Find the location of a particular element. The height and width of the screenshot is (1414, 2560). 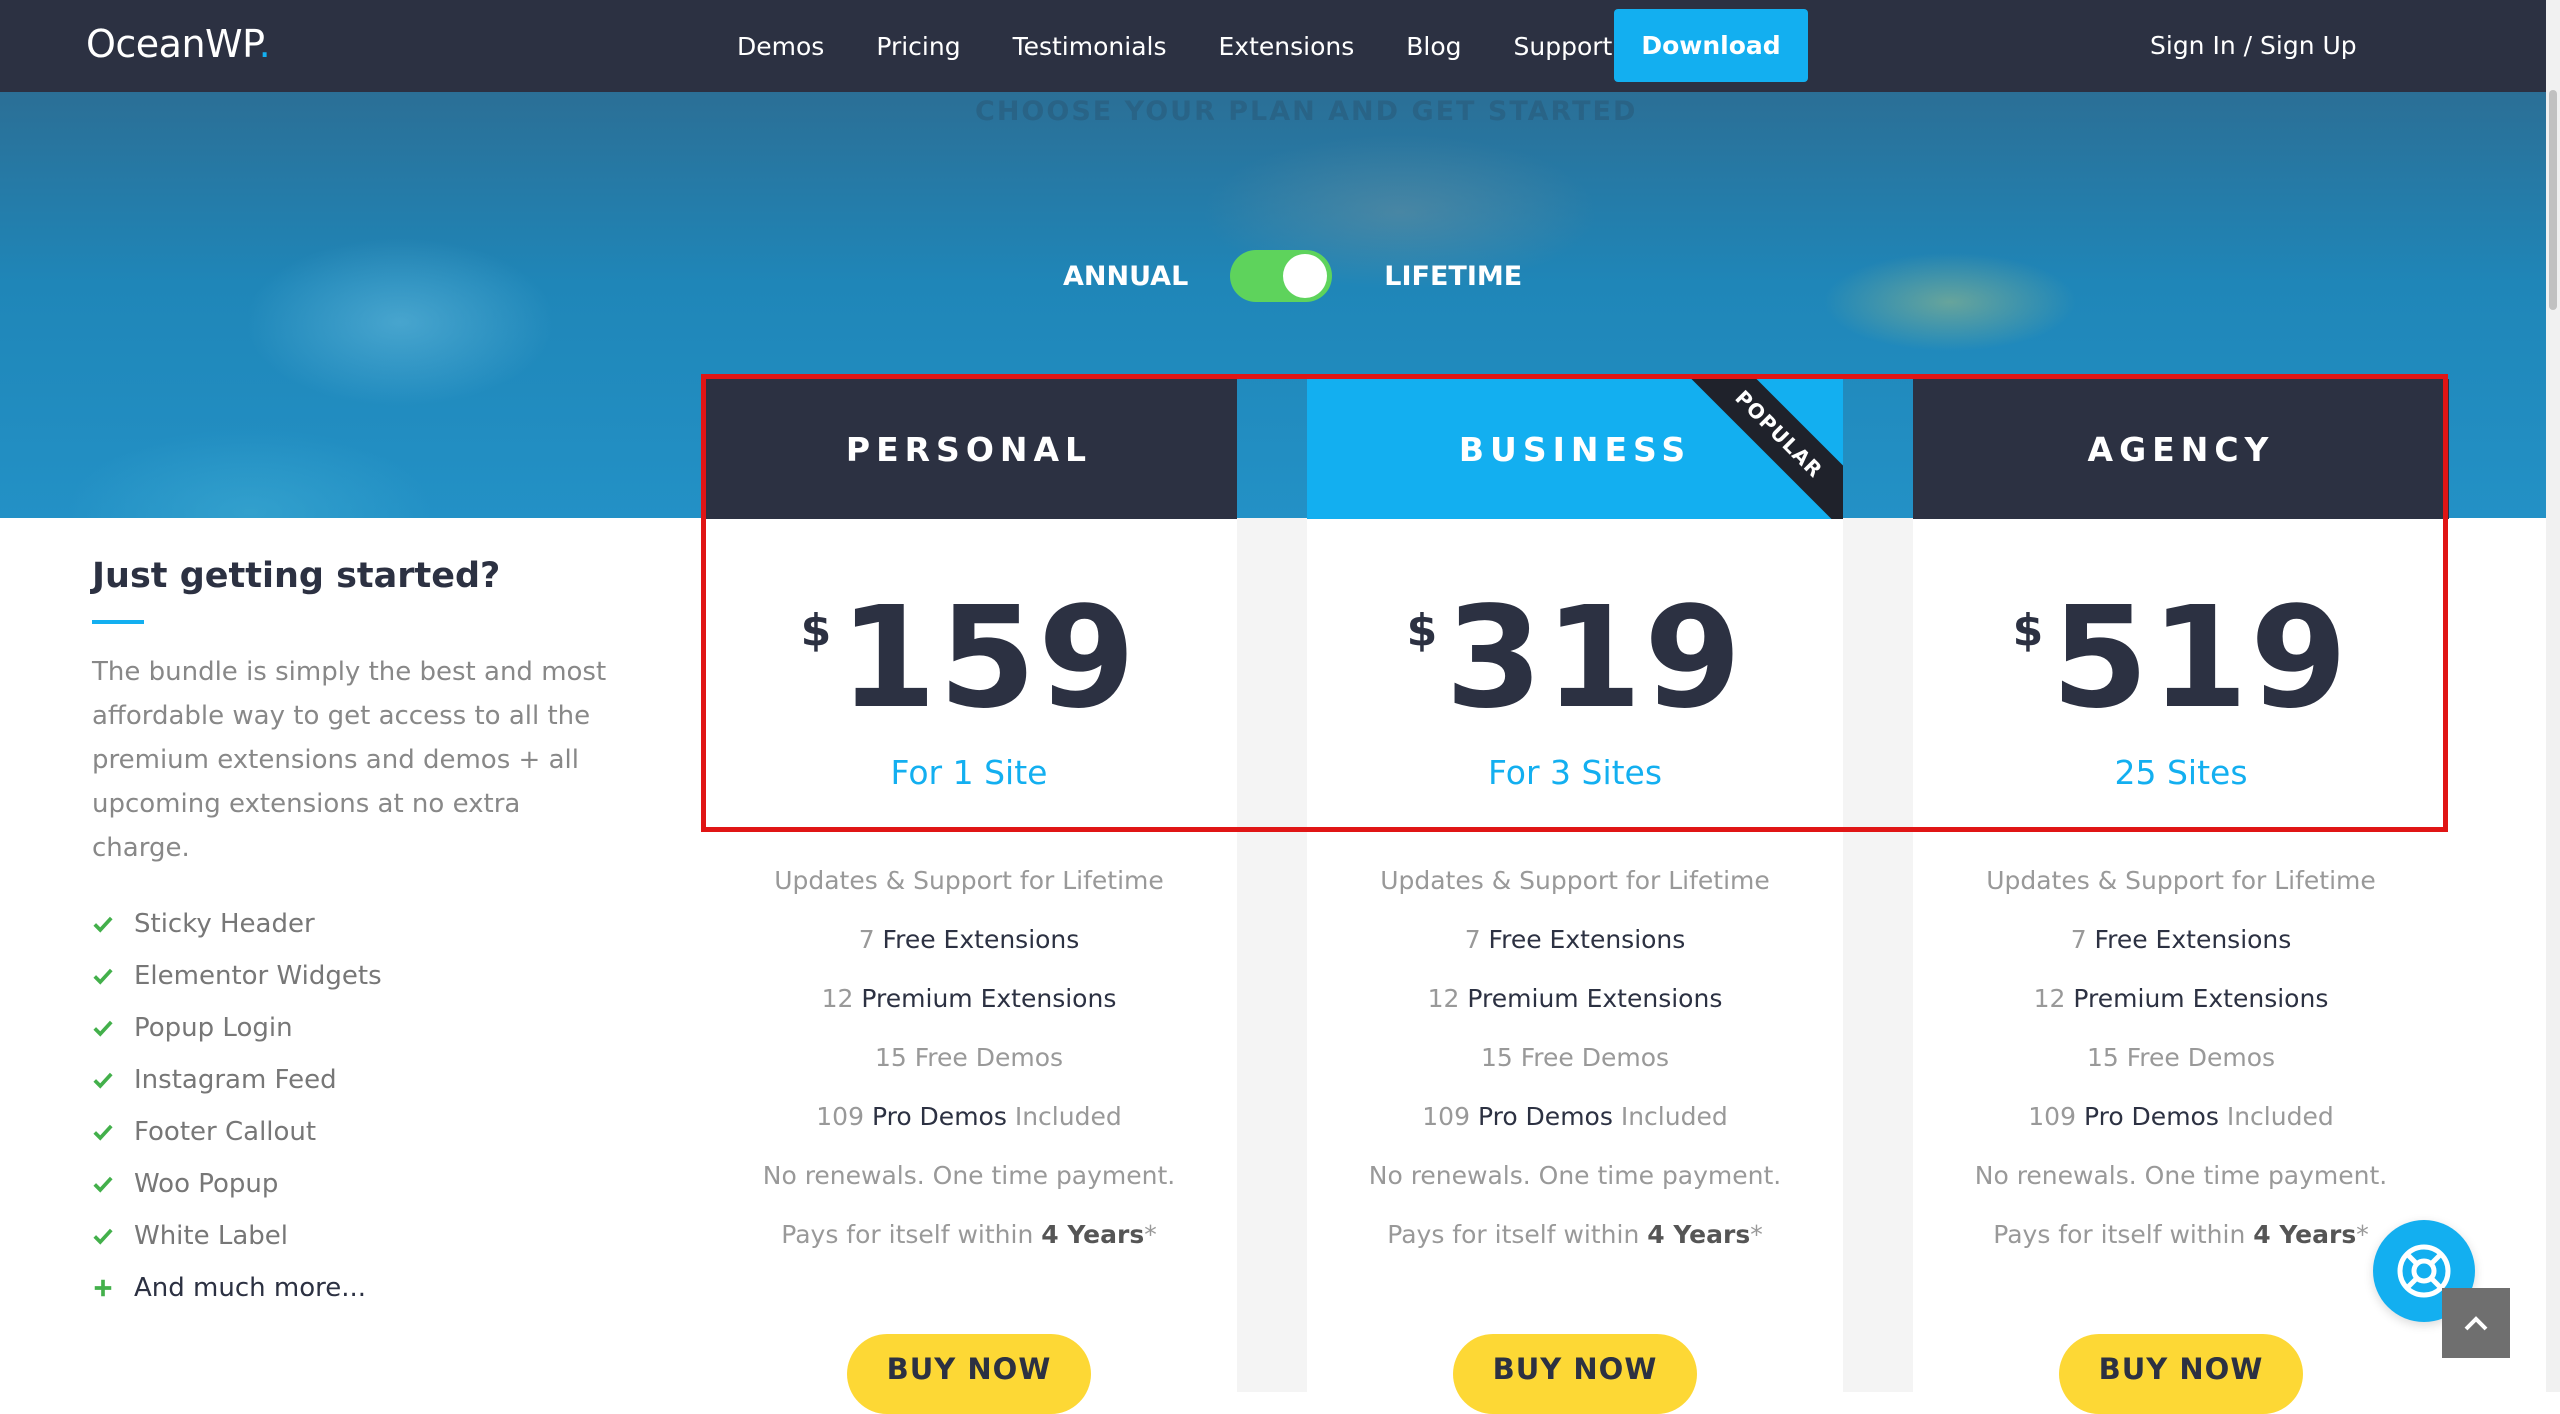

price-amount: 519 is located at coordinates (2200, 658).